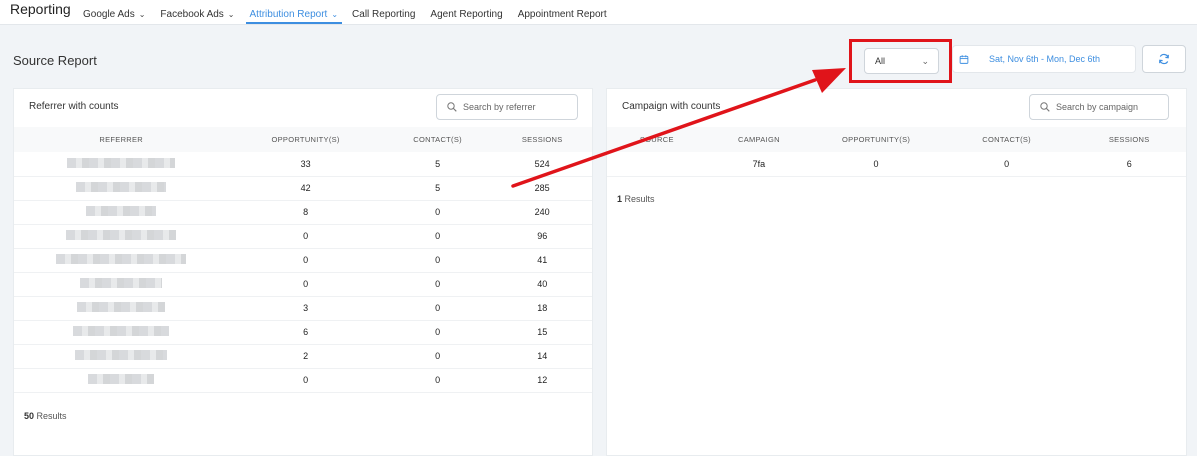  I want to click on tab-appointment-report: Appointment Report, so click(562, 12).